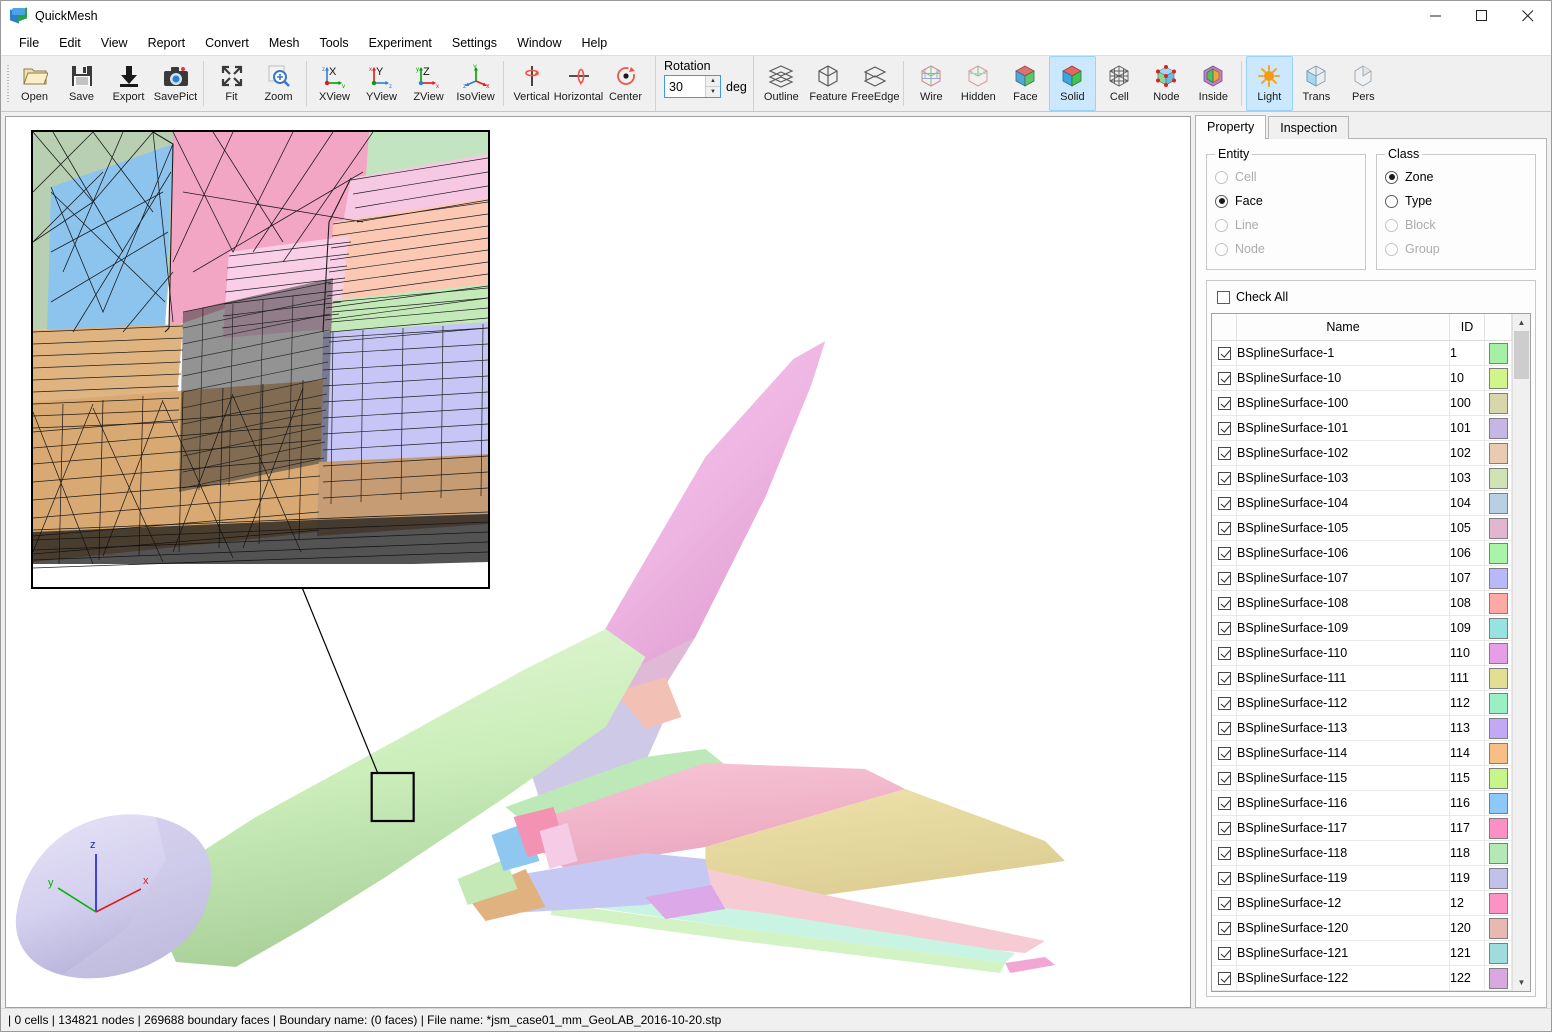  Describe the element at coordinates (1362, 478) in the screenshot. I see `table-row: BSplineSurface-103 103` at that location.